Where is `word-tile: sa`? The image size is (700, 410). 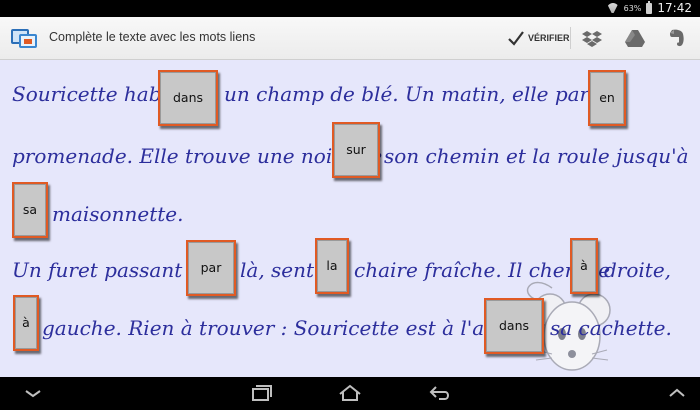
word-tile: sa is located at coordinates (30, 210).